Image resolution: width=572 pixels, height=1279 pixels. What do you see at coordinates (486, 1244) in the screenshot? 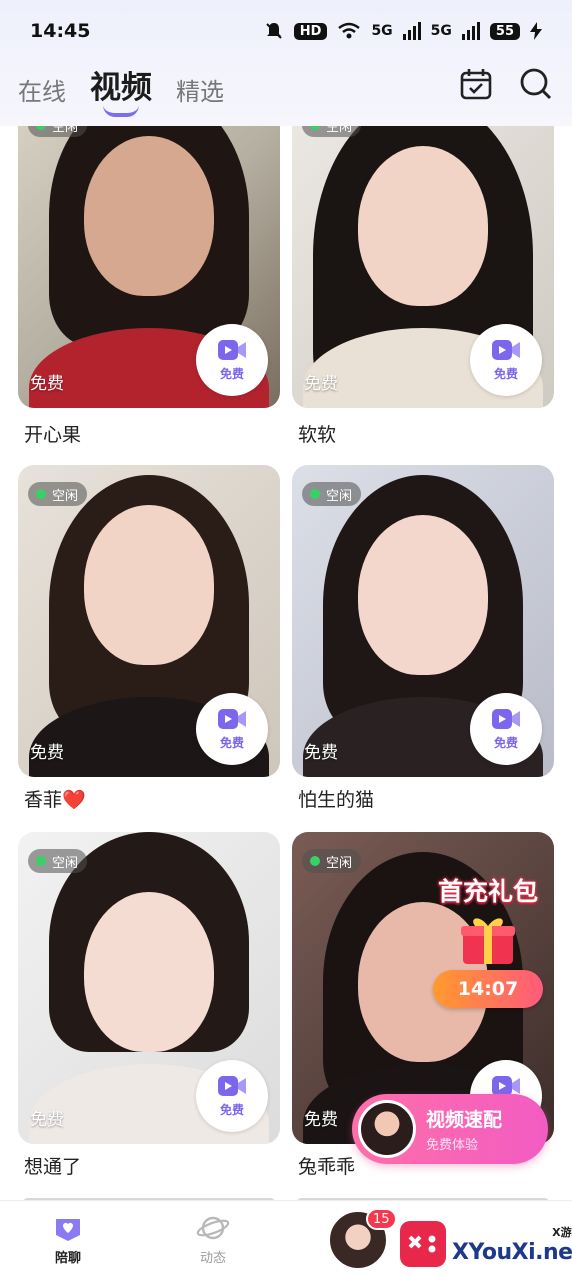
I see `site-watermark: X游戏 XYouXi.net` at bounding box center [486, 1244].